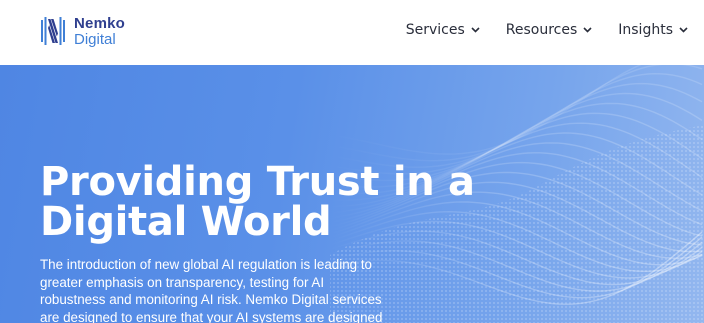 The height and width of the screenshot is (323, 704). I want to click on logo-subtitle: Digital, so click(95, 39).